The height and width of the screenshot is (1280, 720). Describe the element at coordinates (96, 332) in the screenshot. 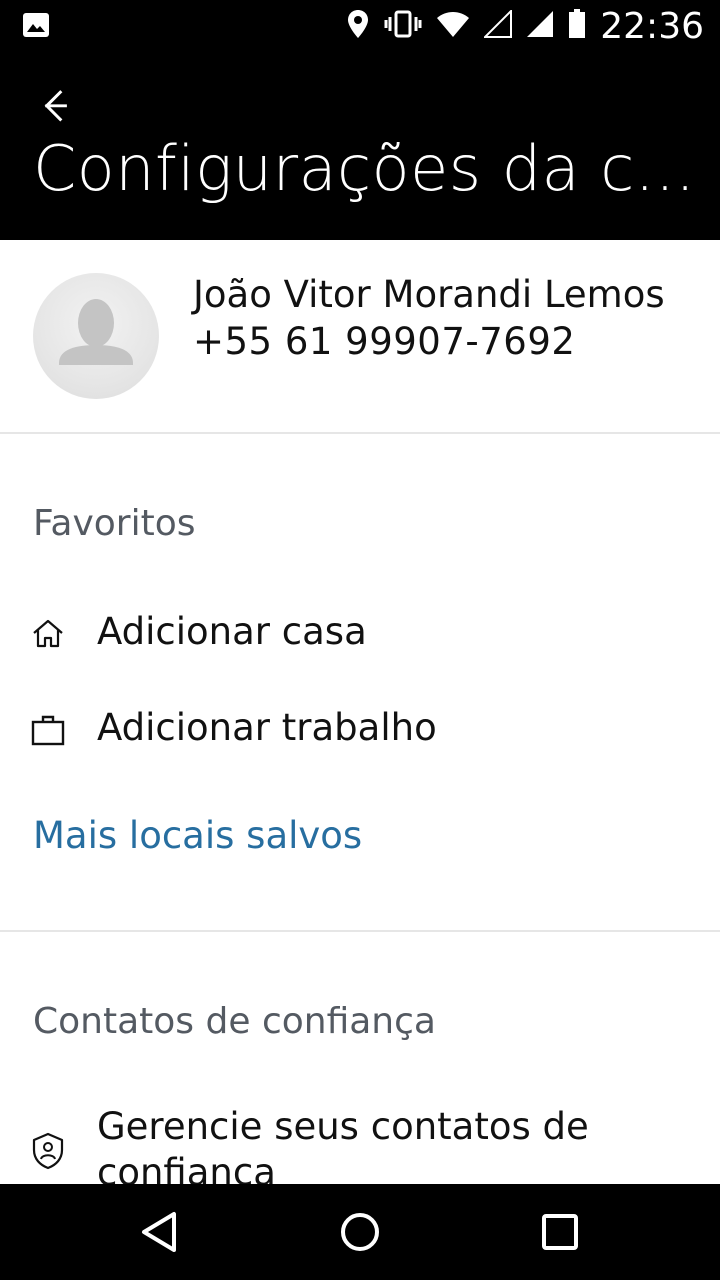

I see `person-placeholder-icon` at that location.